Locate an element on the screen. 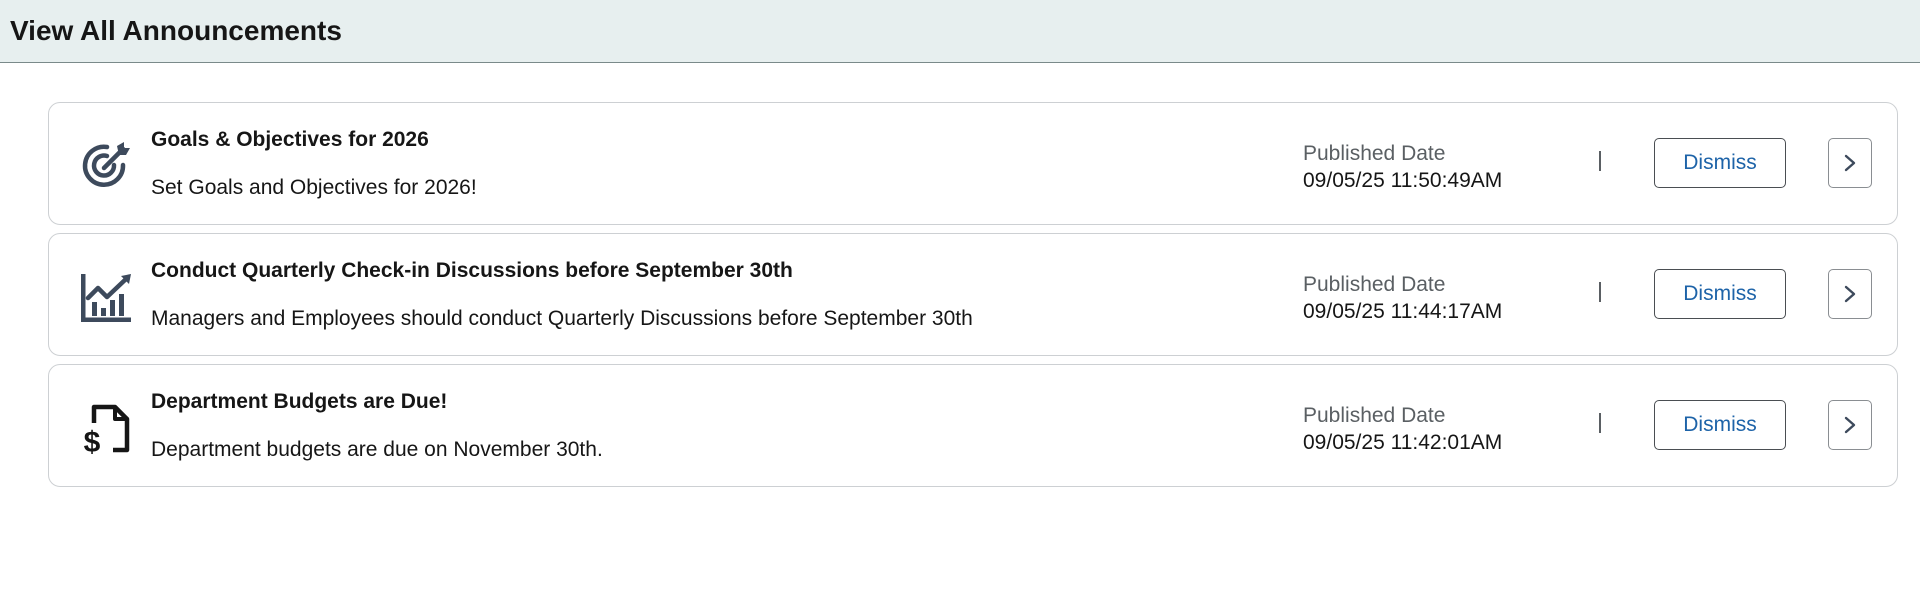  published-date-value: 09/05/25 11:42:01AM is located at coordinates (1403, 442).